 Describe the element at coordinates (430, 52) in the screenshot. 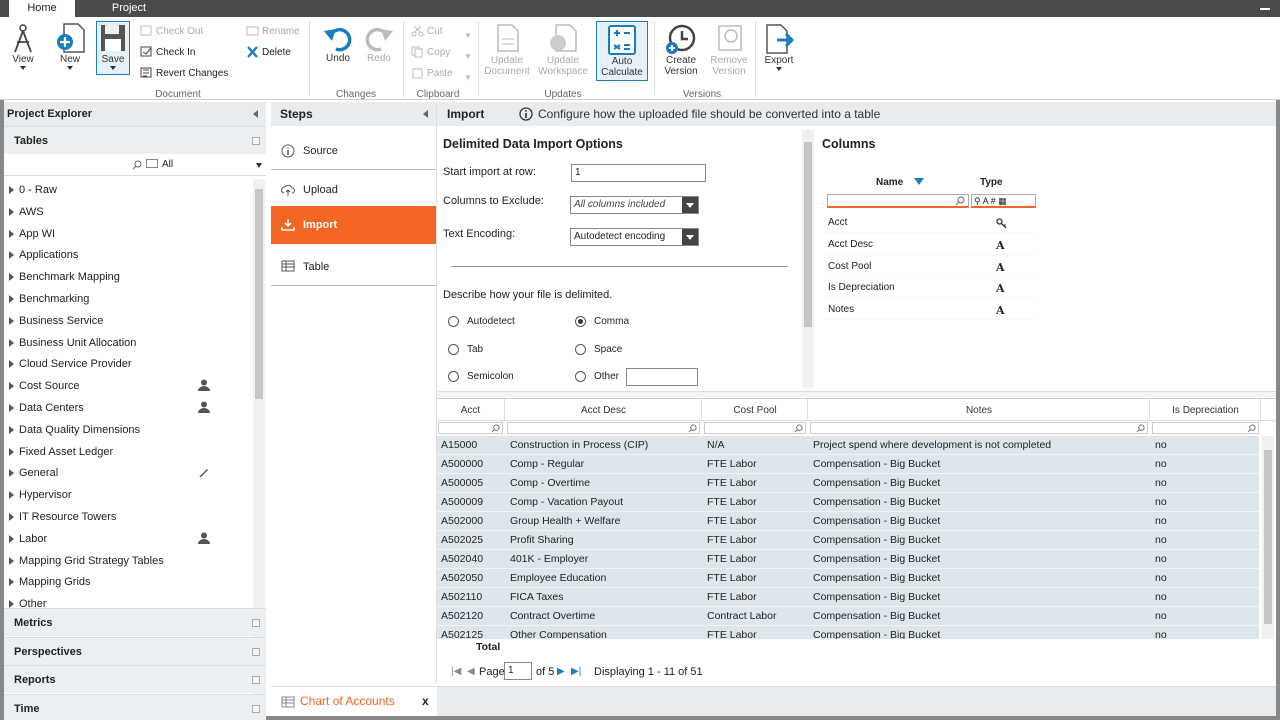

I see `copy-button: Copy` at that location.